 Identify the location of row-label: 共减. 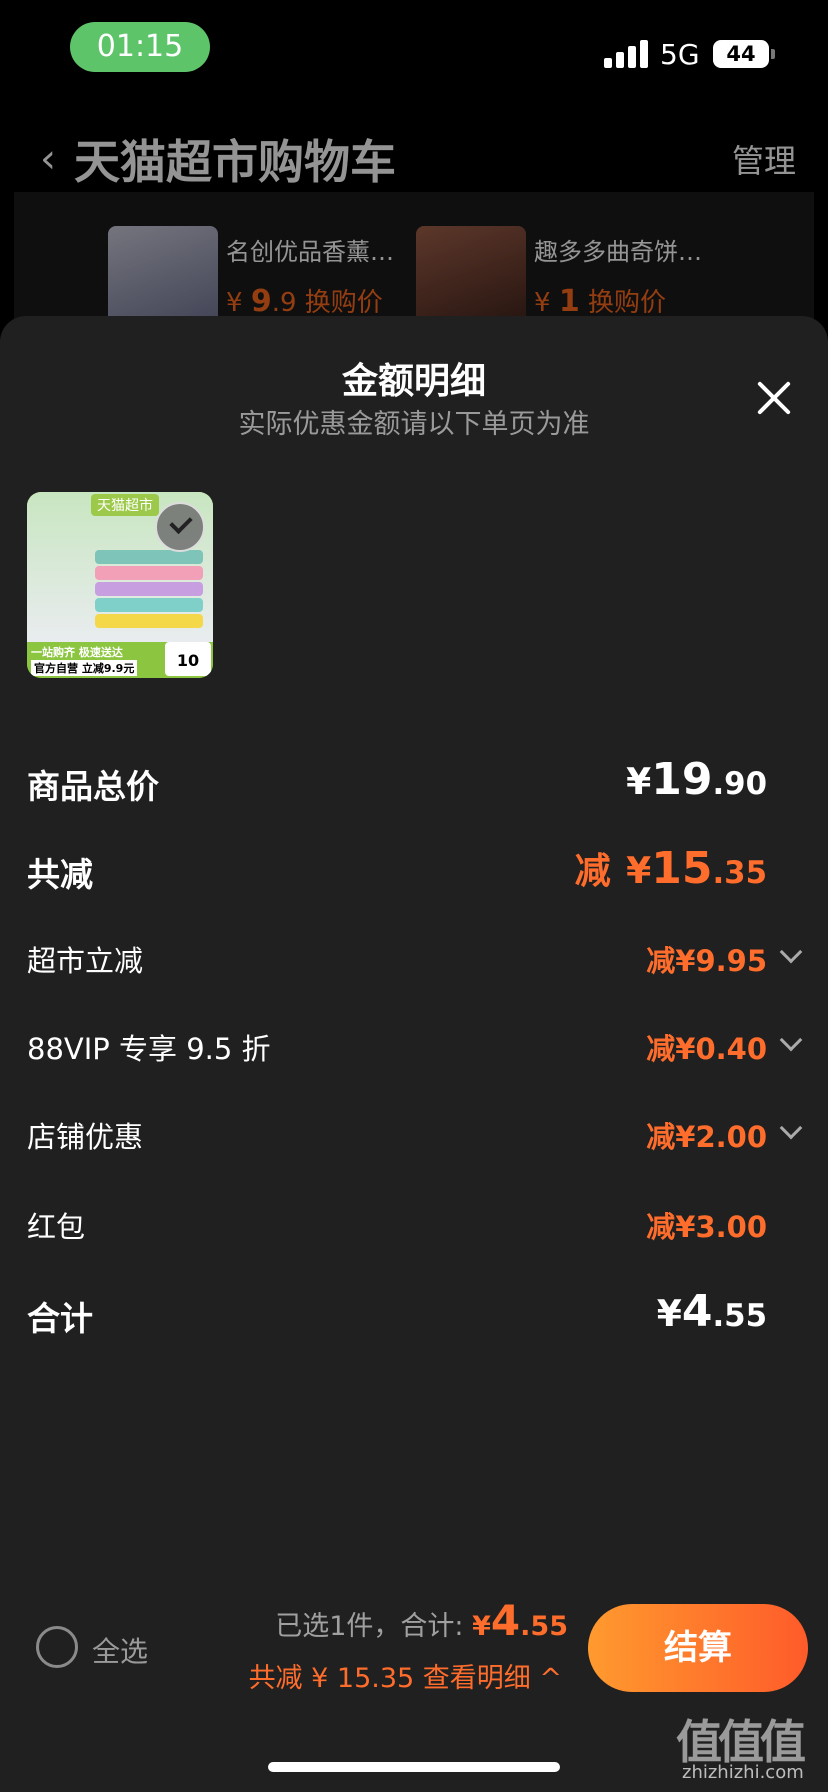
(60, 874).